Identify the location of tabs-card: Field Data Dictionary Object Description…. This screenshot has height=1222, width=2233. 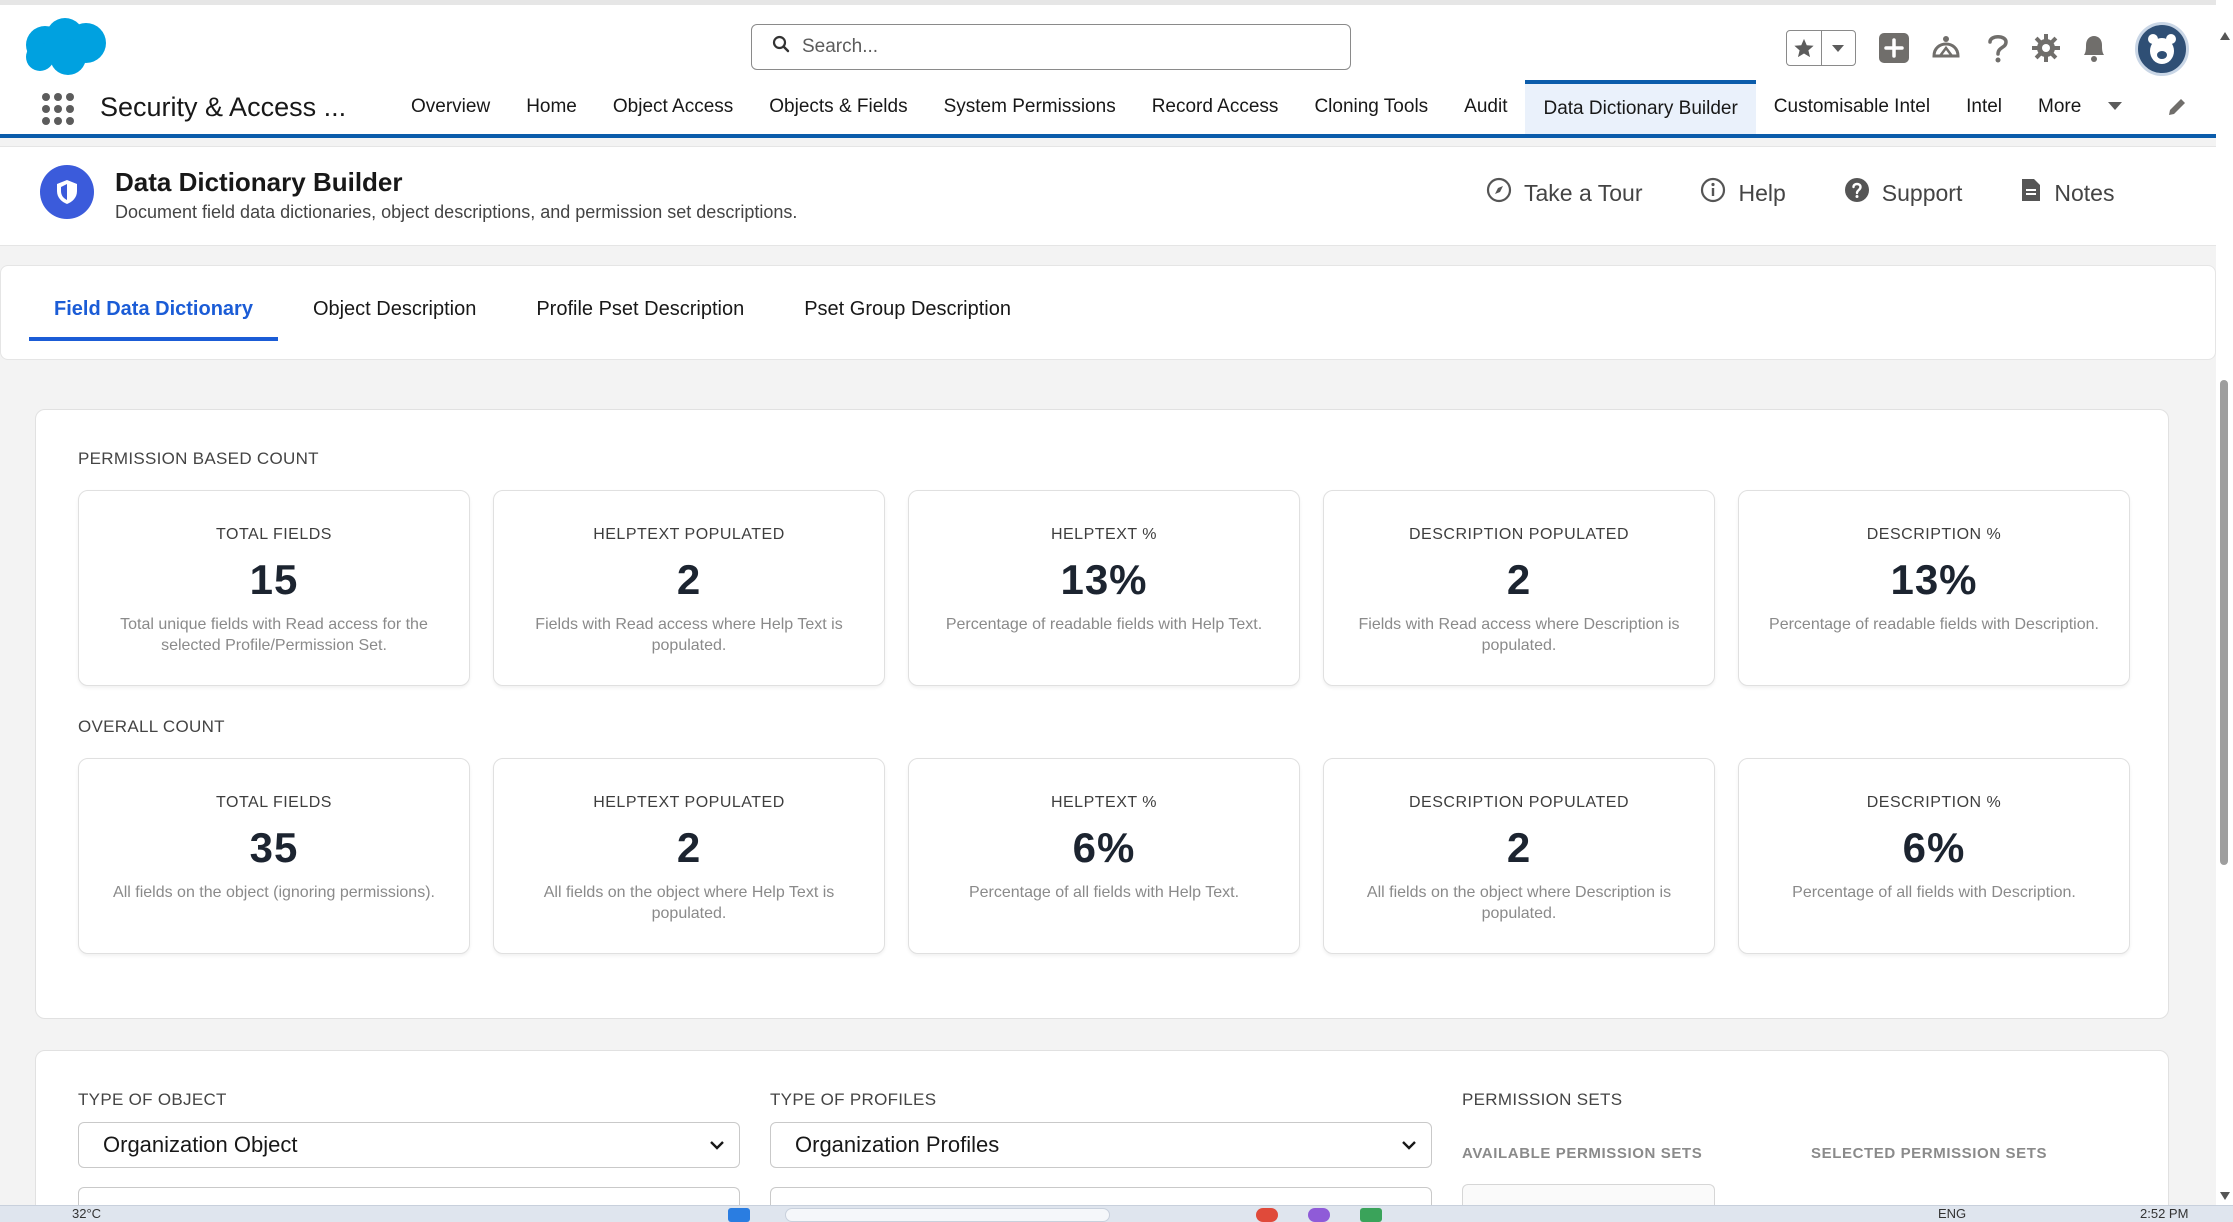
(1108, 312).